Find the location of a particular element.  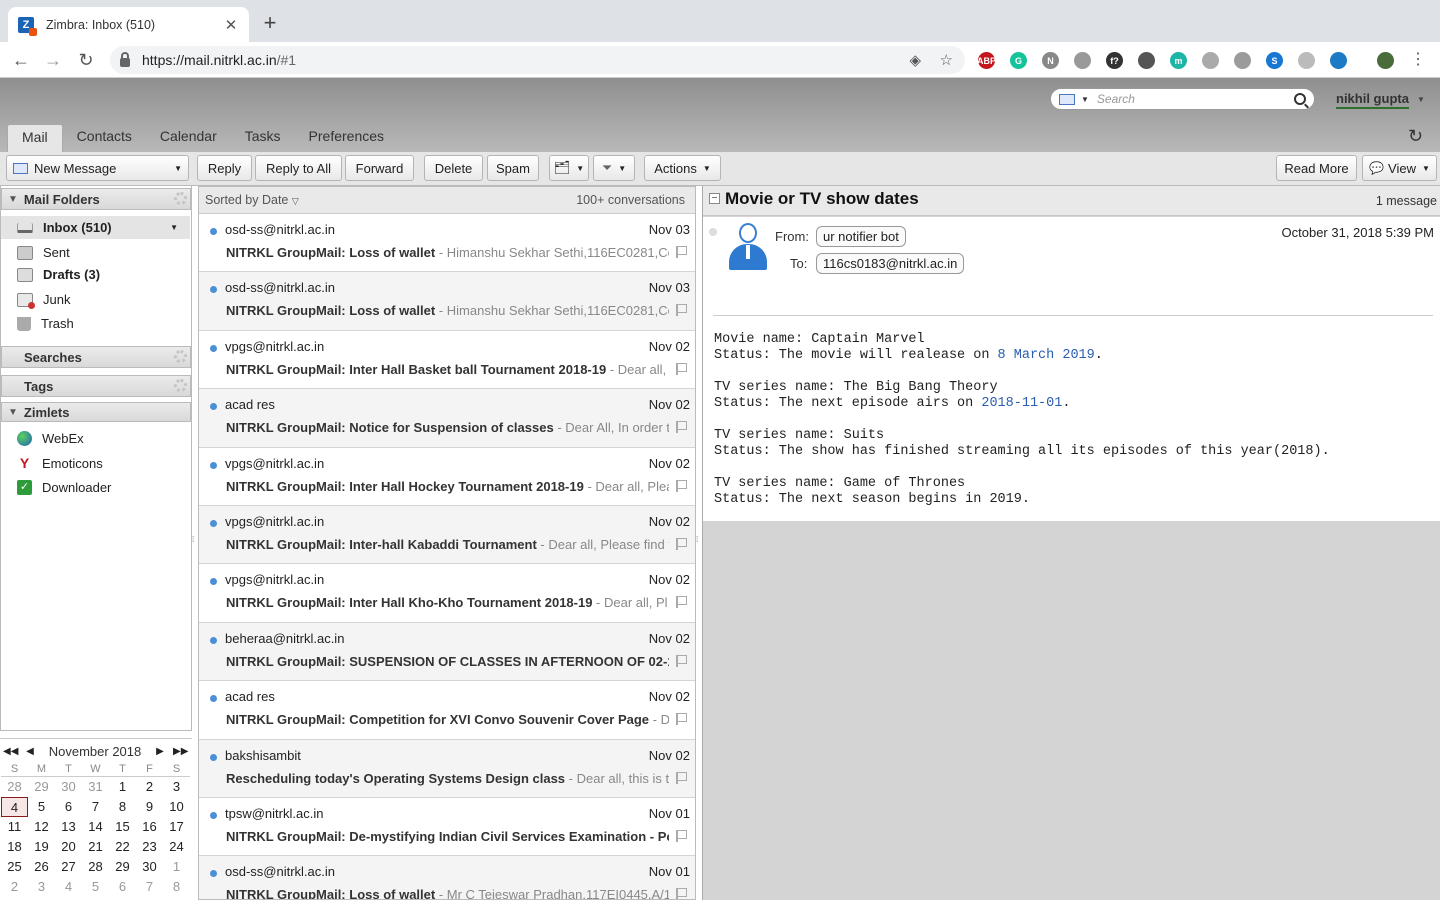

refresh-icon: ↻ is located at coordinates (1415, 136).